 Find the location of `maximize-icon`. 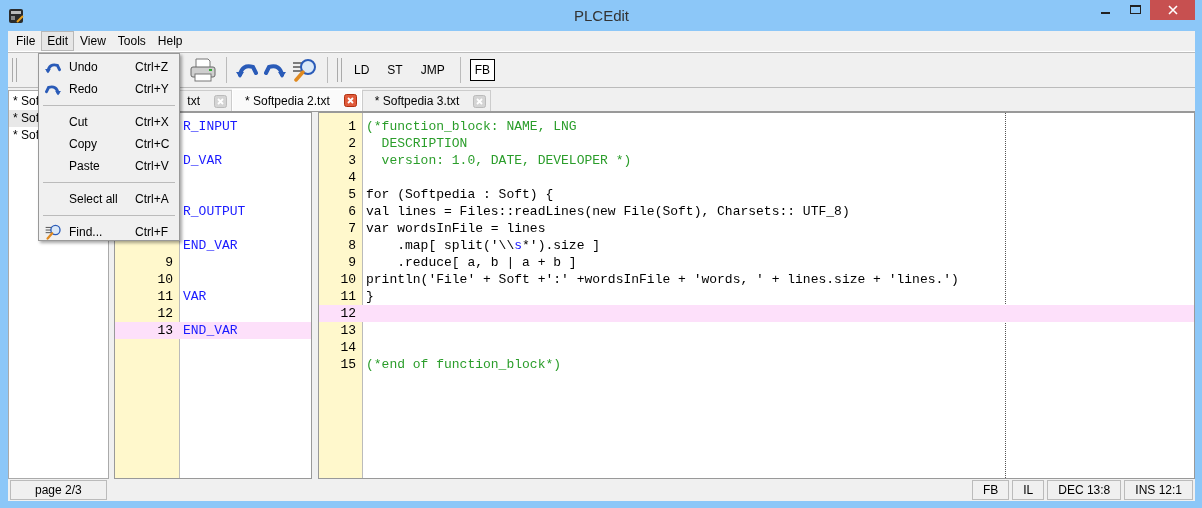

maximize-icon is located at coordinates (1135, 10).